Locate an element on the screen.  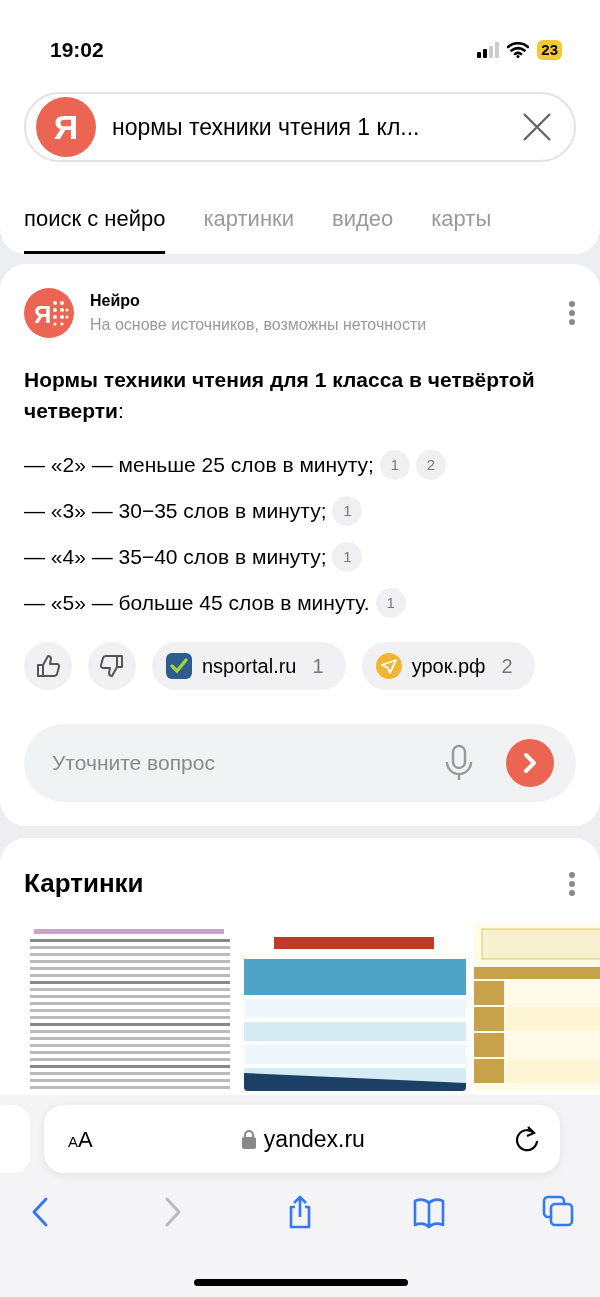
tab: видео is located at coordinates (362, 224).